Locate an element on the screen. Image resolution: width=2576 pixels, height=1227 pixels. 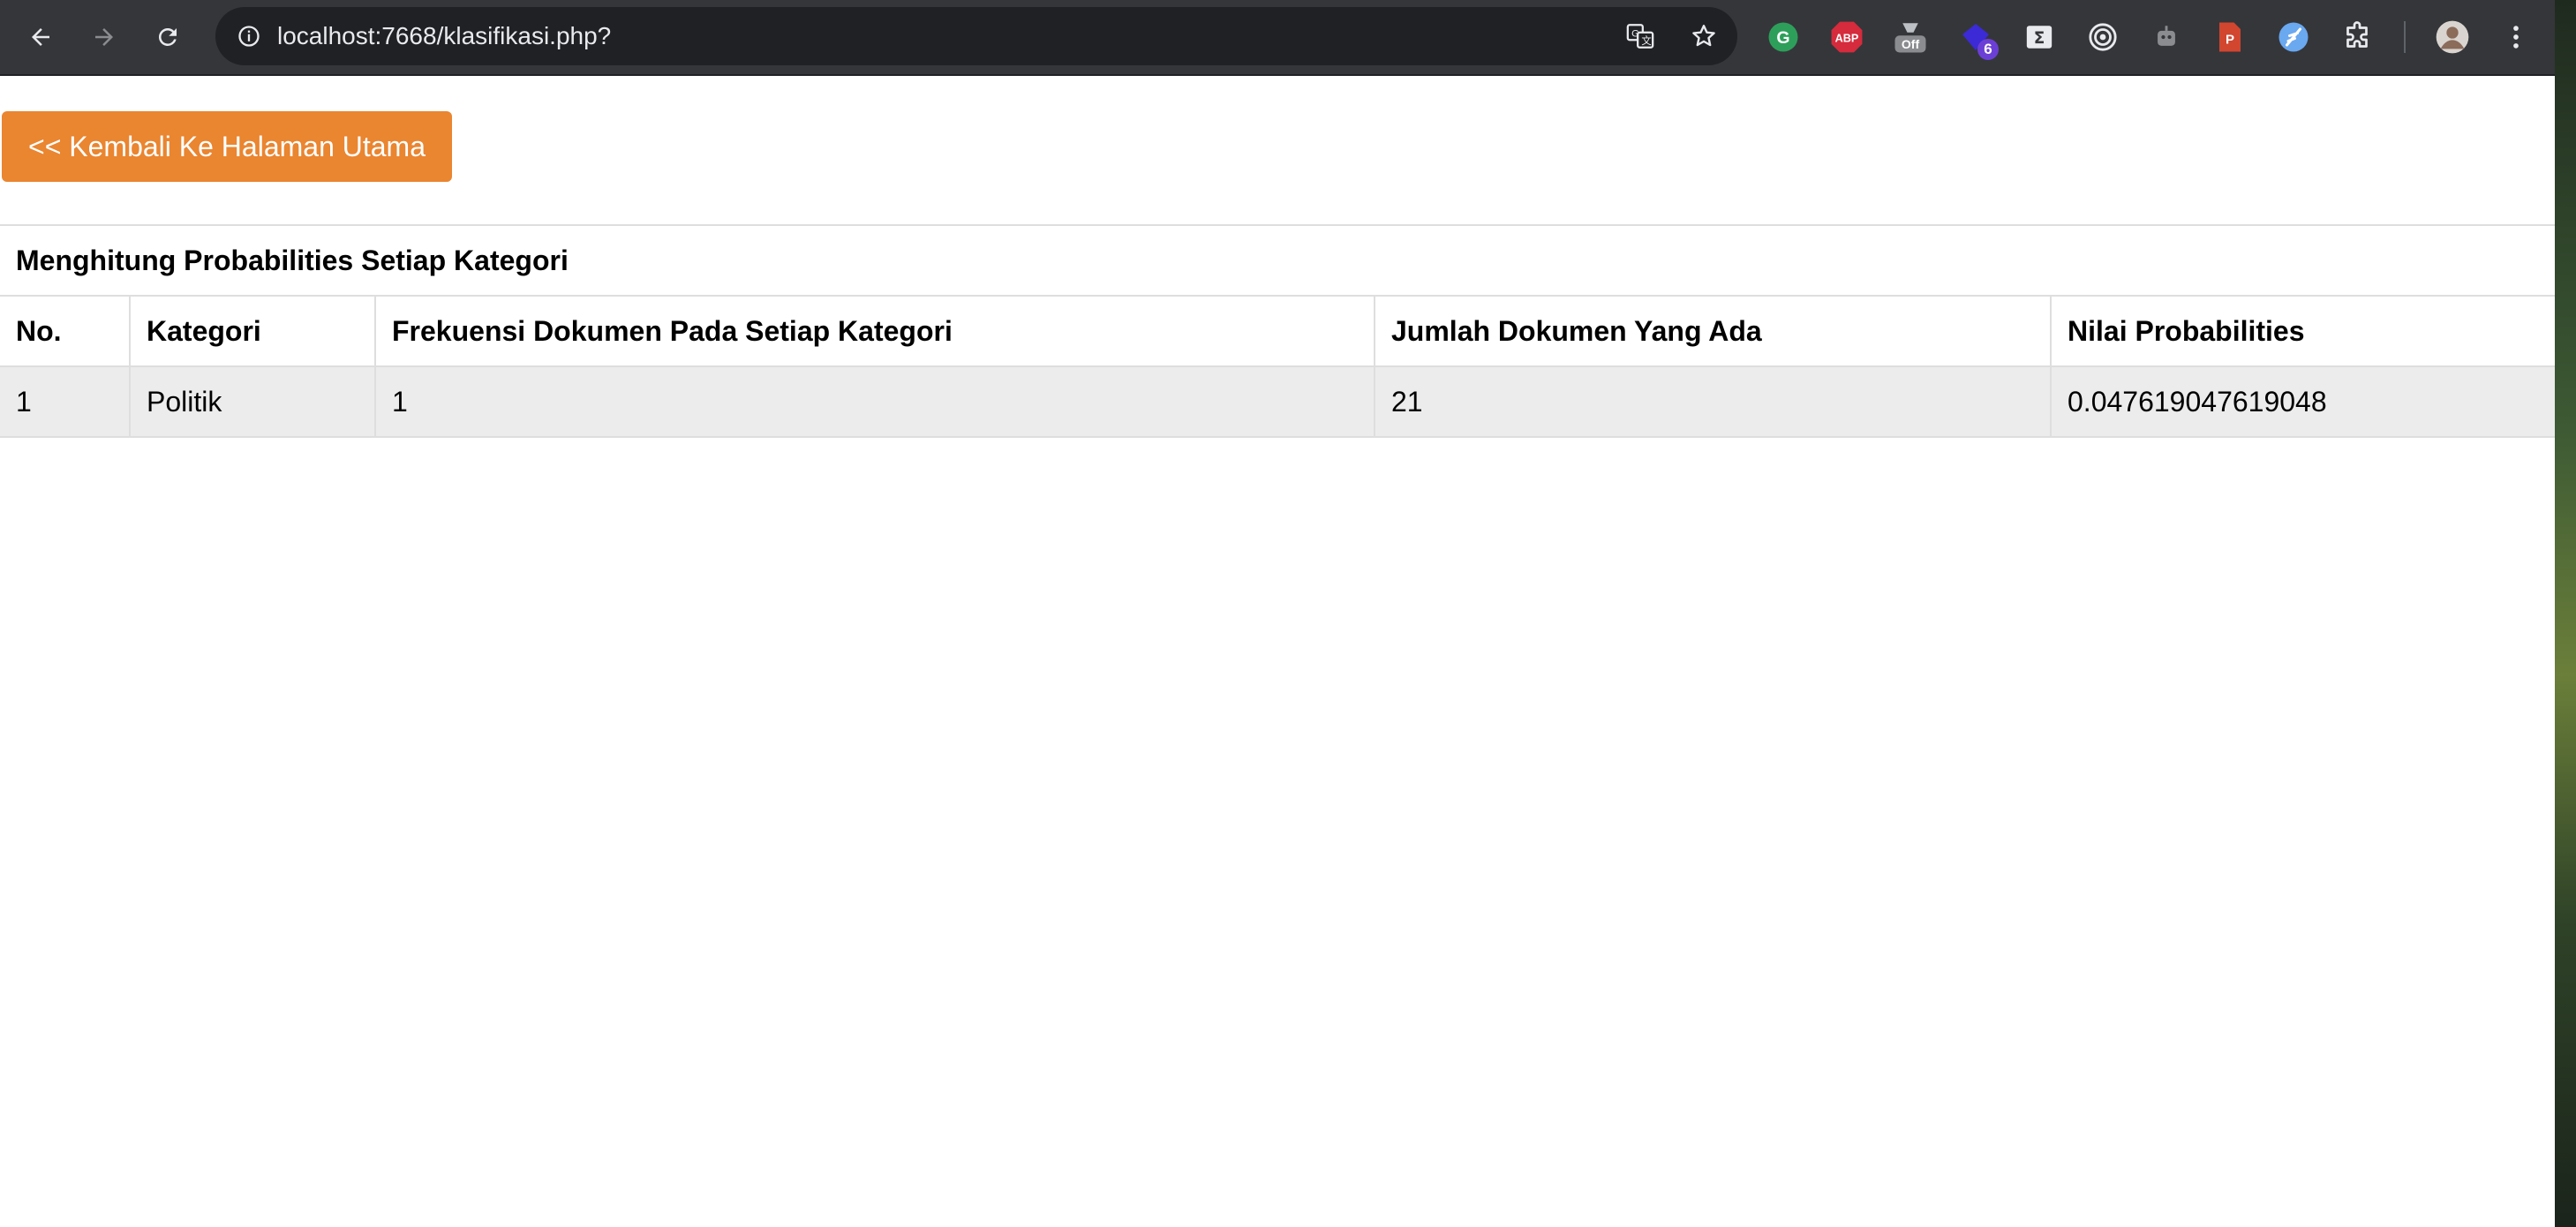
table-caption: Menghitung Probabilities Setiap Kategori is located at coordinates (1278, 260).